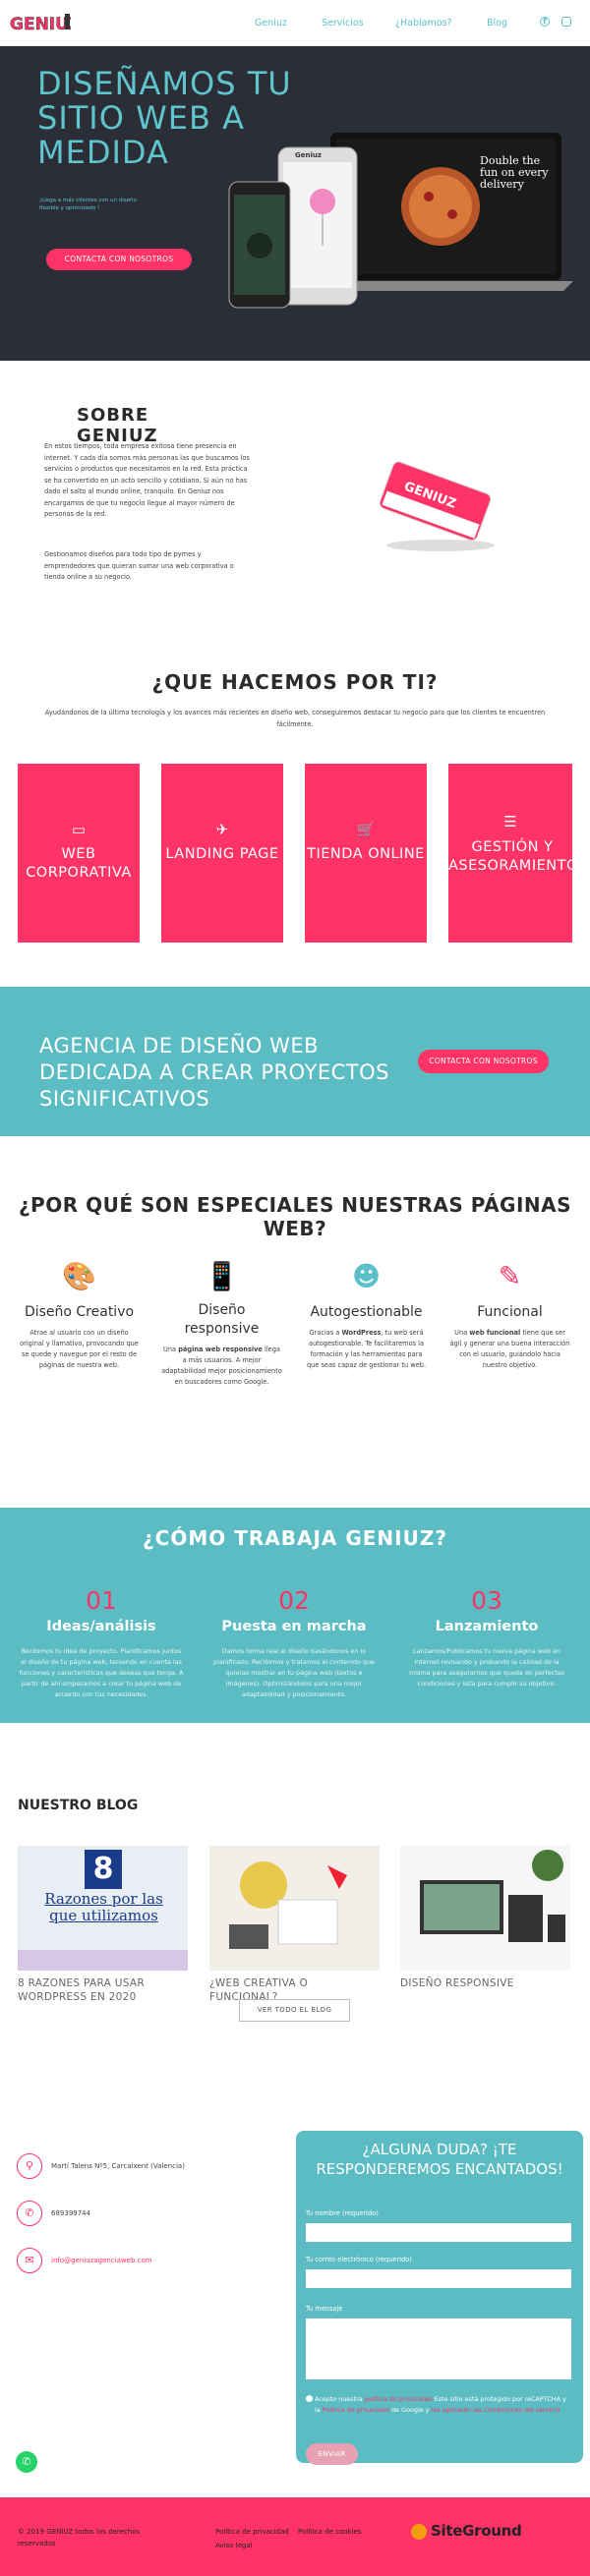 This screenshot has height=2576, width=590. I want to click on step-title: Puesta en marcha, so click(294, 1627).